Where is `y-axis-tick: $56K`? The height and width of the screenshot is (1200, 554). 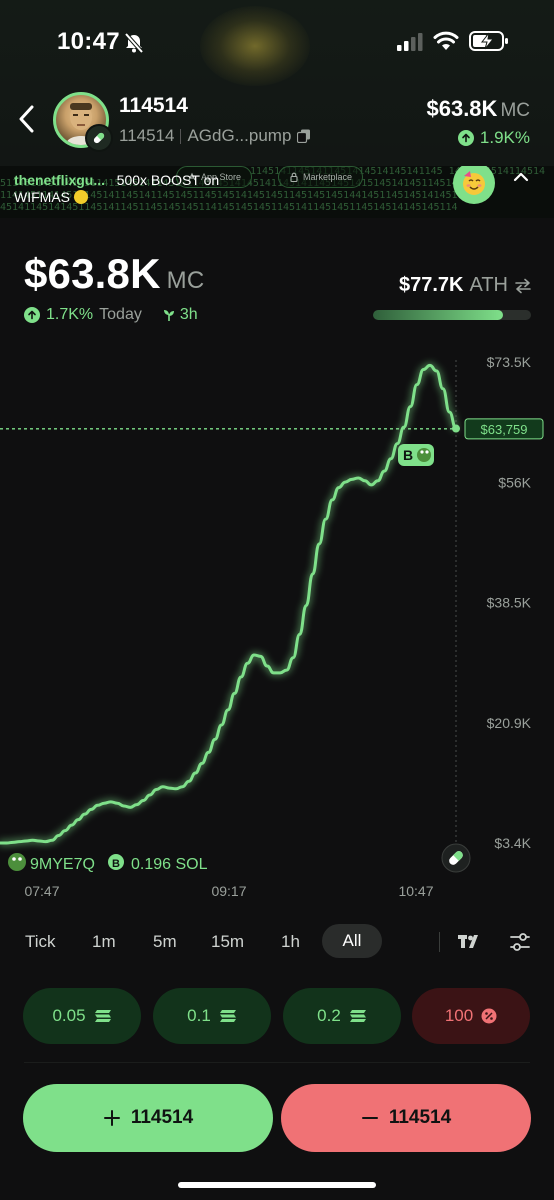
y-axis-tick: $56K is located at coordinates (514, 482).